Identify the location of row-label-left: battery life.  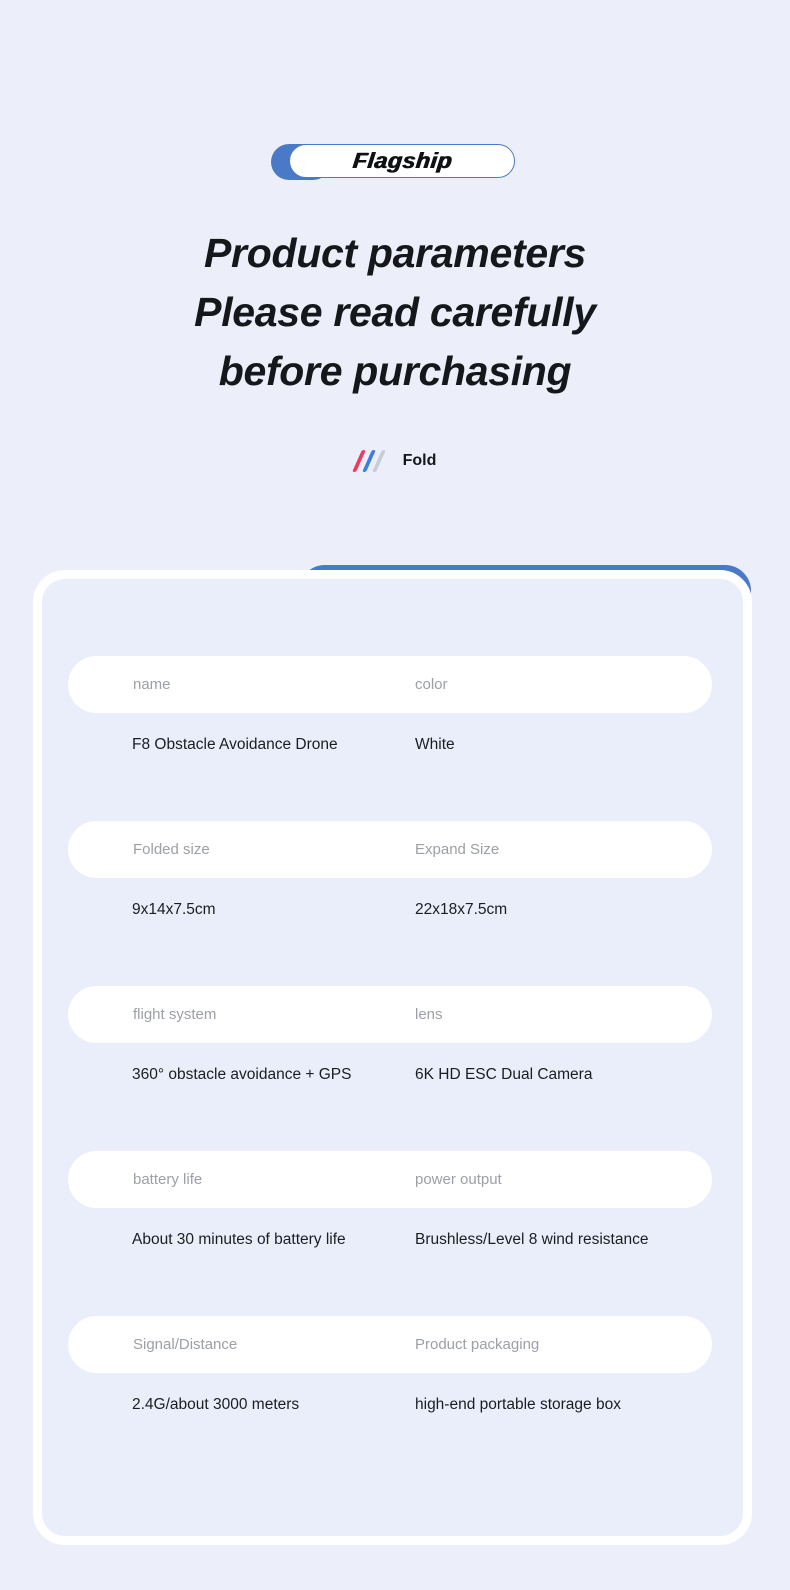
(168, 1179).